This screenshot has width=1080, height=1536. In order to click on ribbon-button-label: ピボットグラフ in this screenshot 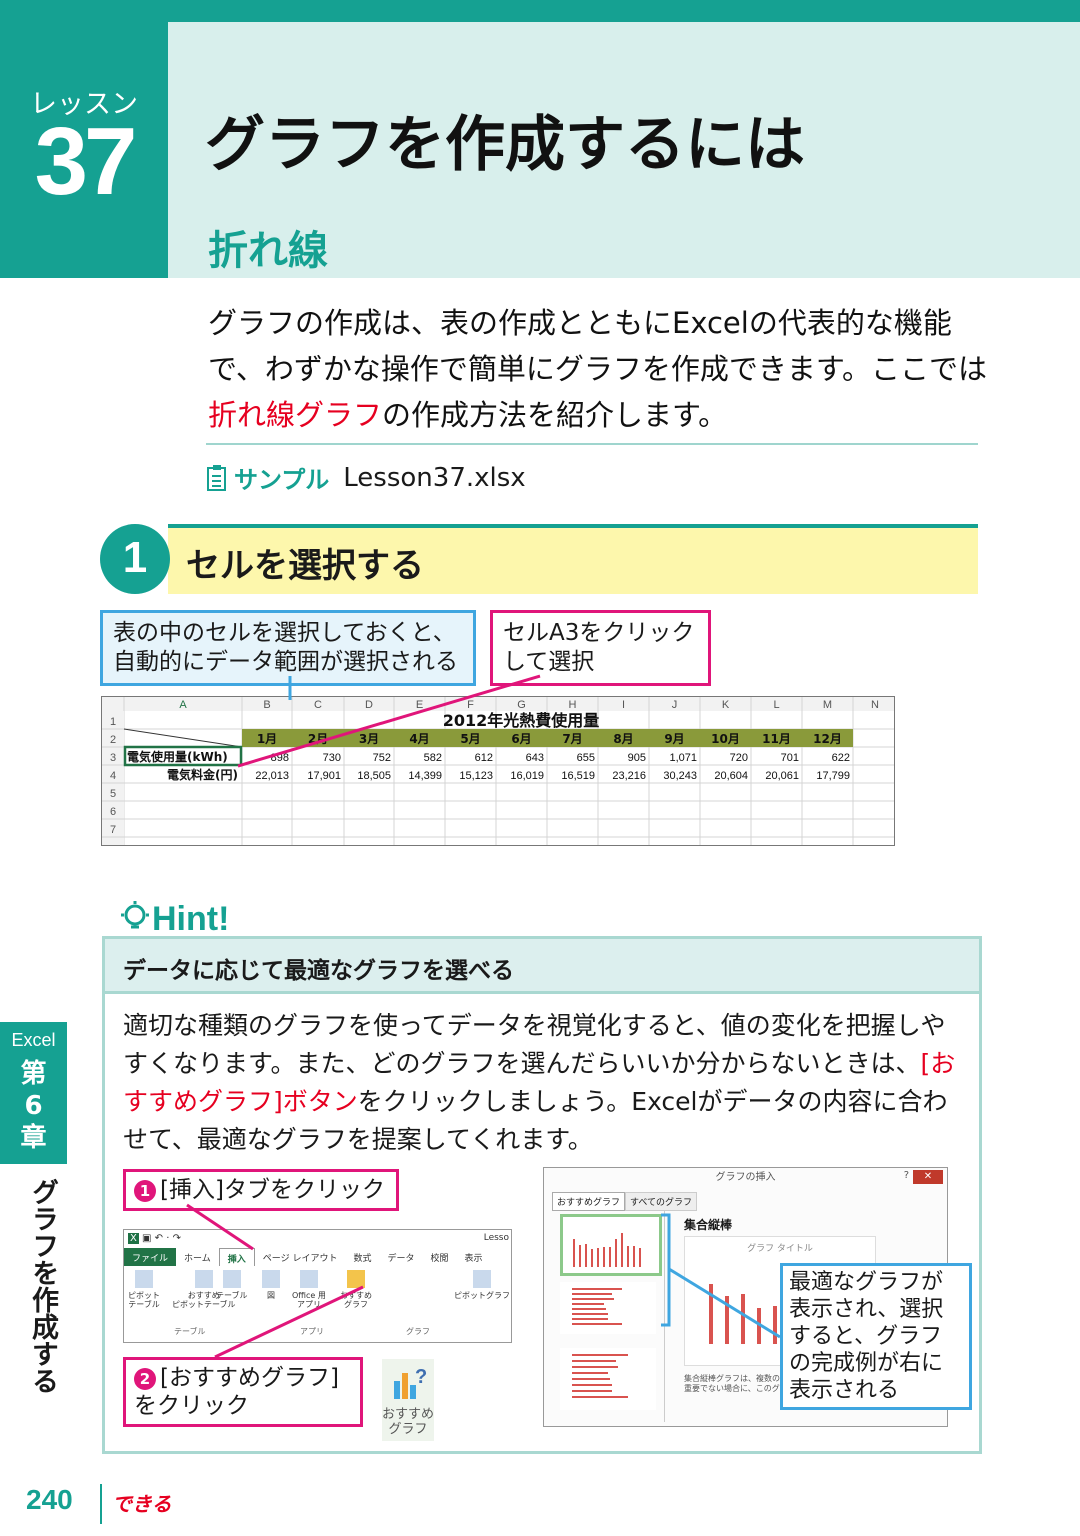, I will do `click(482, 1295)`.